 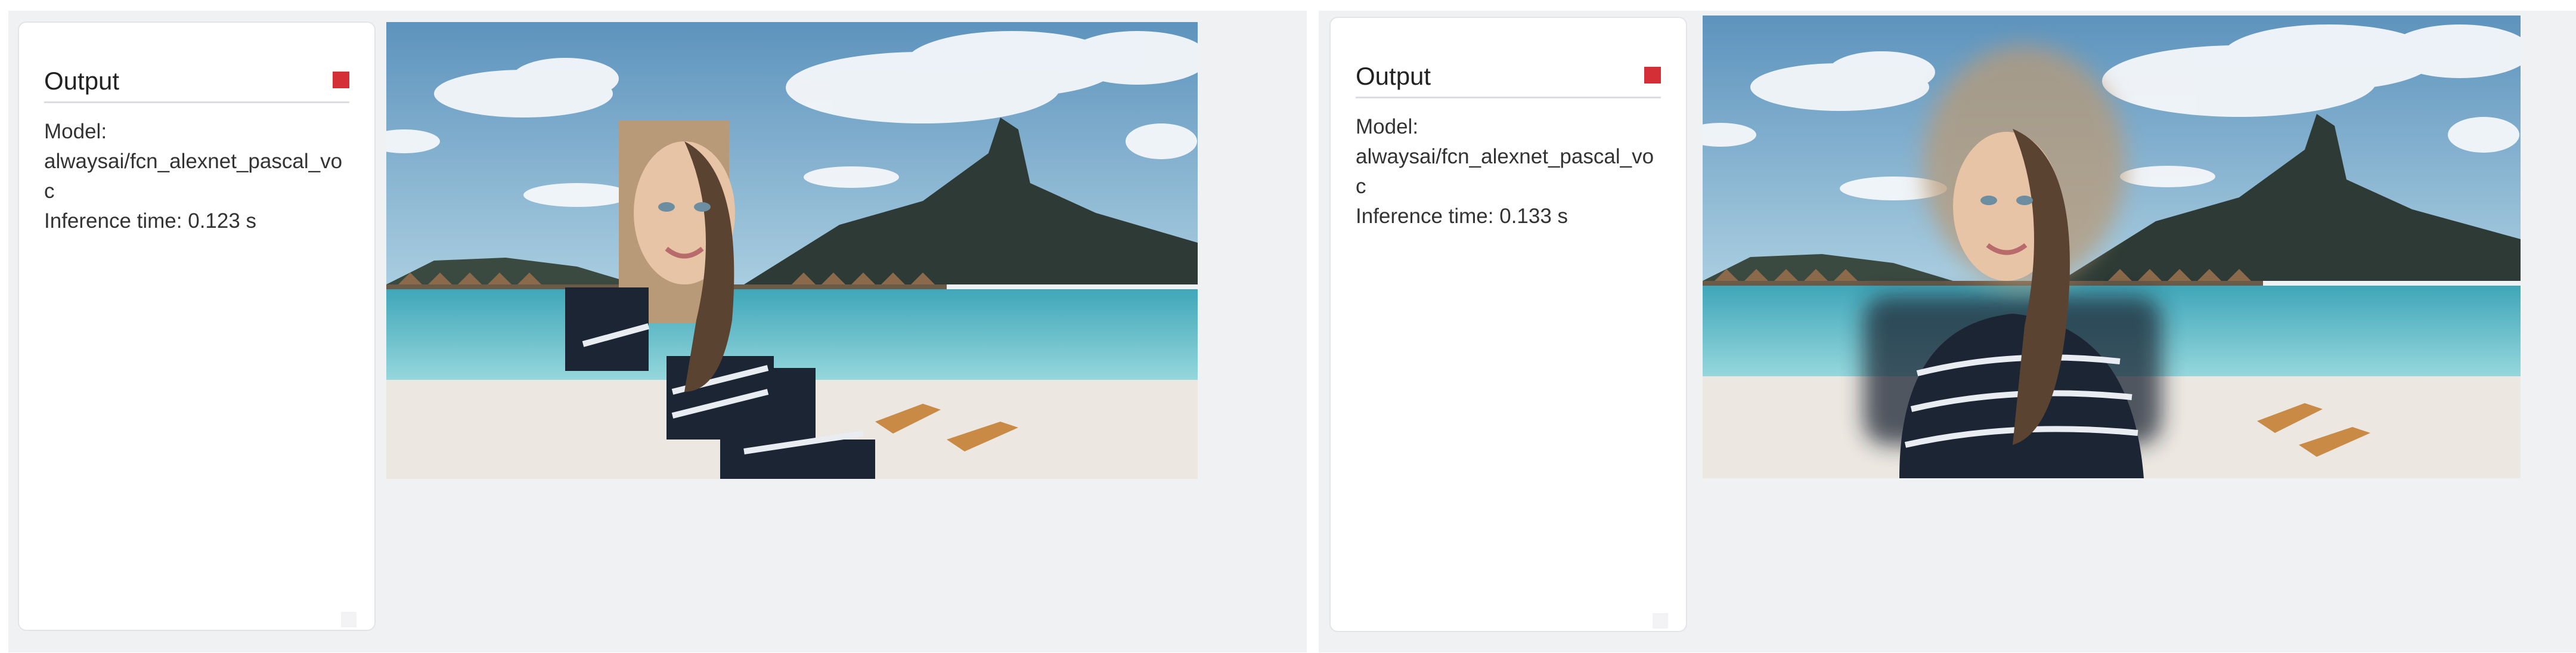 What do you see at coordinates (1393, 76) in the screenshot?
I see `right-output-title: Output` at bounding box center [1393, 76].